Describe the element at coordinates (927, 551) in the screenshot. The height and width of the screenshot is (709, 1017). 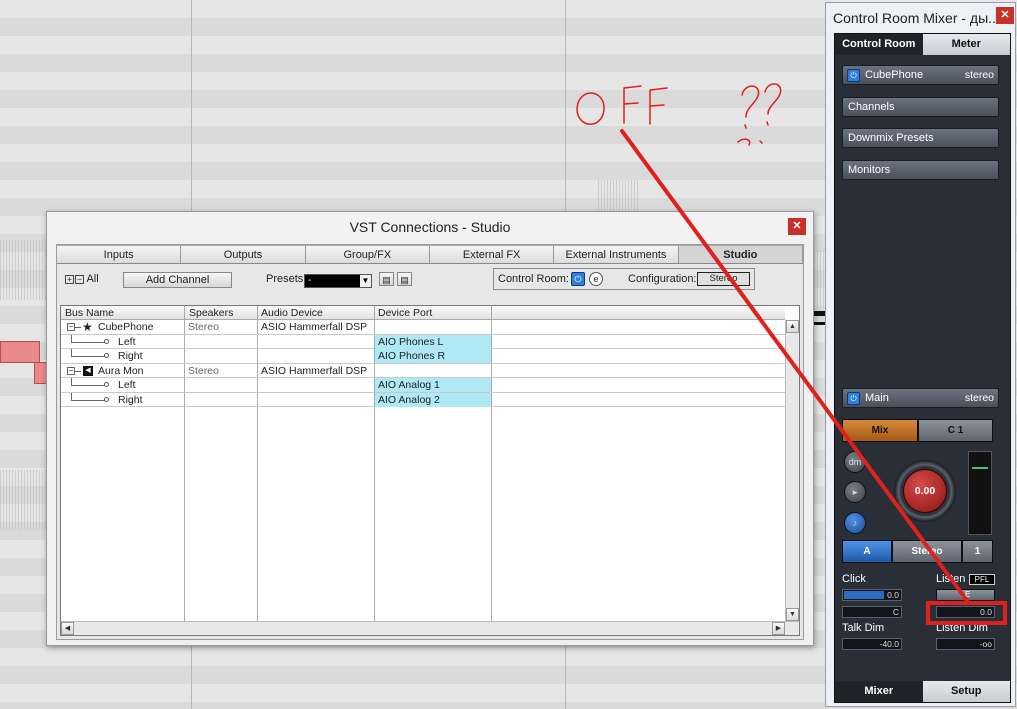
I see `stereo-button: Stereo` at that location.